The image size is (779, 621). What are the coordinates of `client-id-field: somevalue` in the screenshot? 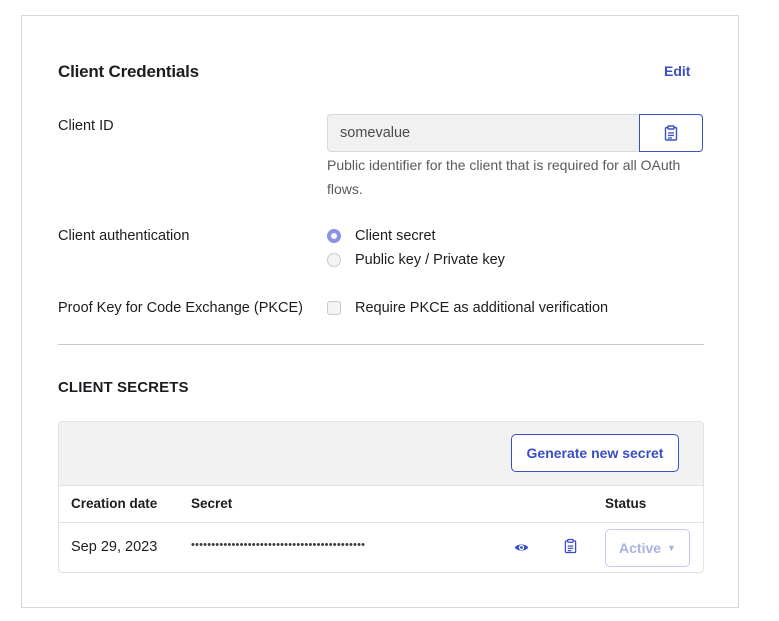 It's located at (483, 133).